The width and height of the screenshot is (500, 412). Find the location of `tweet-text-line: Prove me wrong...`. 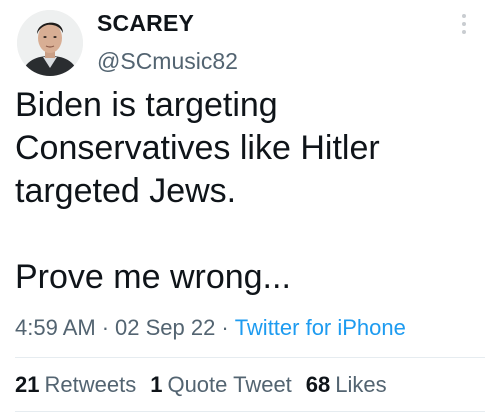

tweet-text-line: Prove me wrong... is located at coordinates (153, 277).